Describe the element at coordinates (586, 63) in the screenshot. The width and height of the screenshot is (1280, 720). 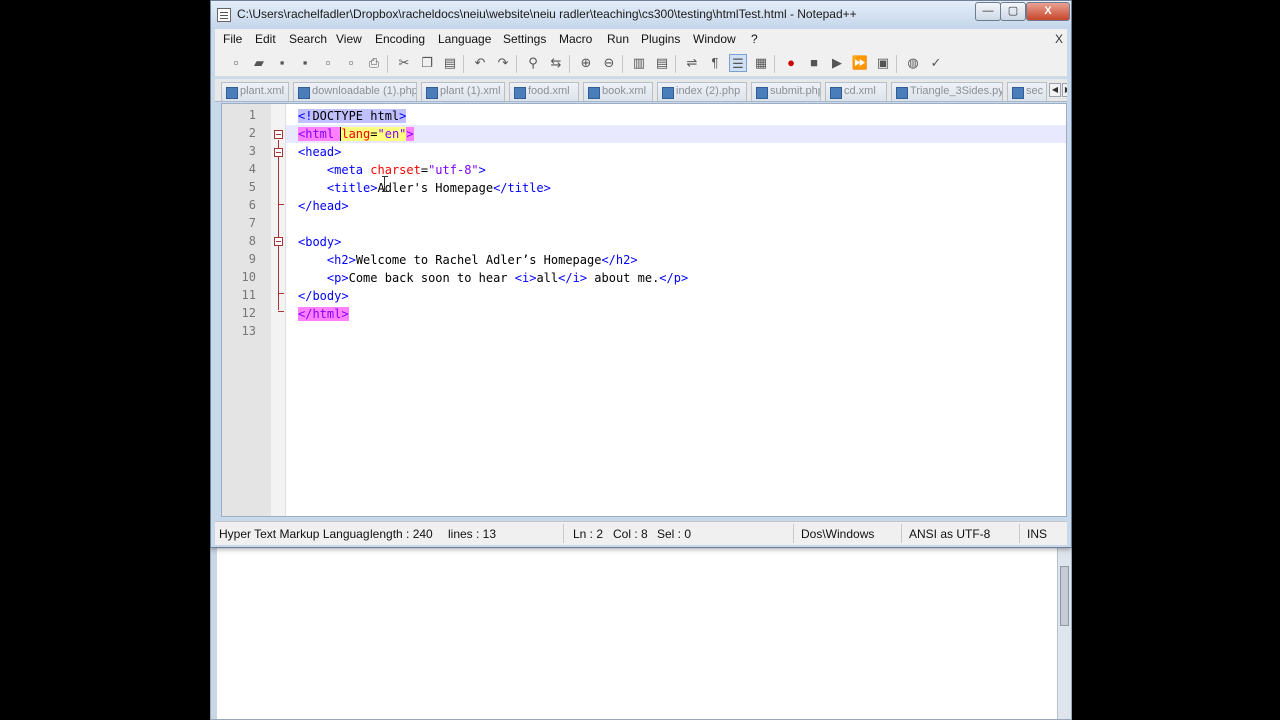
I see `zoom-in-icon: ⊕` at that location.